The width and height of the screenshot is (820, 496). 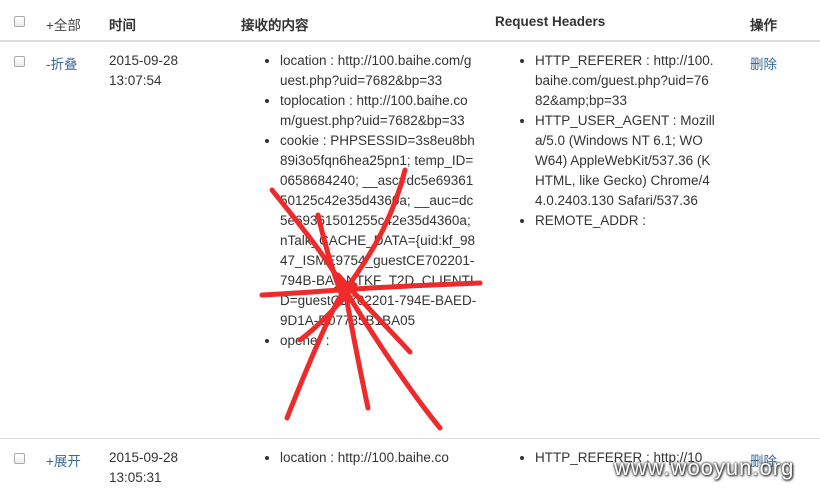 I want to click on watermark: www.wooyun.org, so click(x=704, y=467).